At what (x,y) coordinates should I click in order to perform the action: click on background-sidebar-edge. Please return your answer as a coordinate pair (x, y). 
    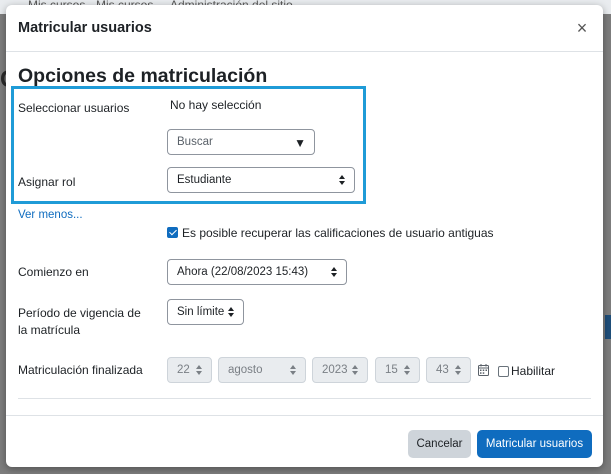
    Looking at the image, I should click on (608, 327).